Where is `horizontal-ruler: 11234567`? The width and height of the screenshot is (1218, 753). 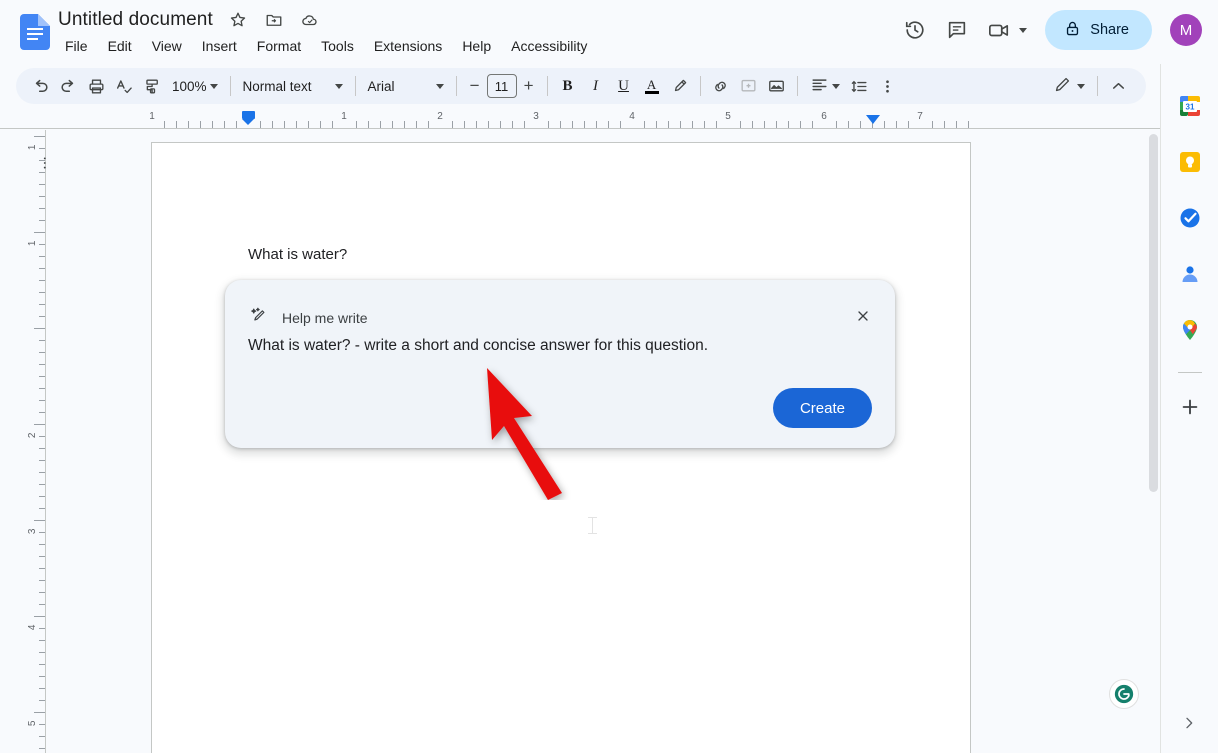 horizontal-ruler: 11234567 is located at coordinates (580, 120).